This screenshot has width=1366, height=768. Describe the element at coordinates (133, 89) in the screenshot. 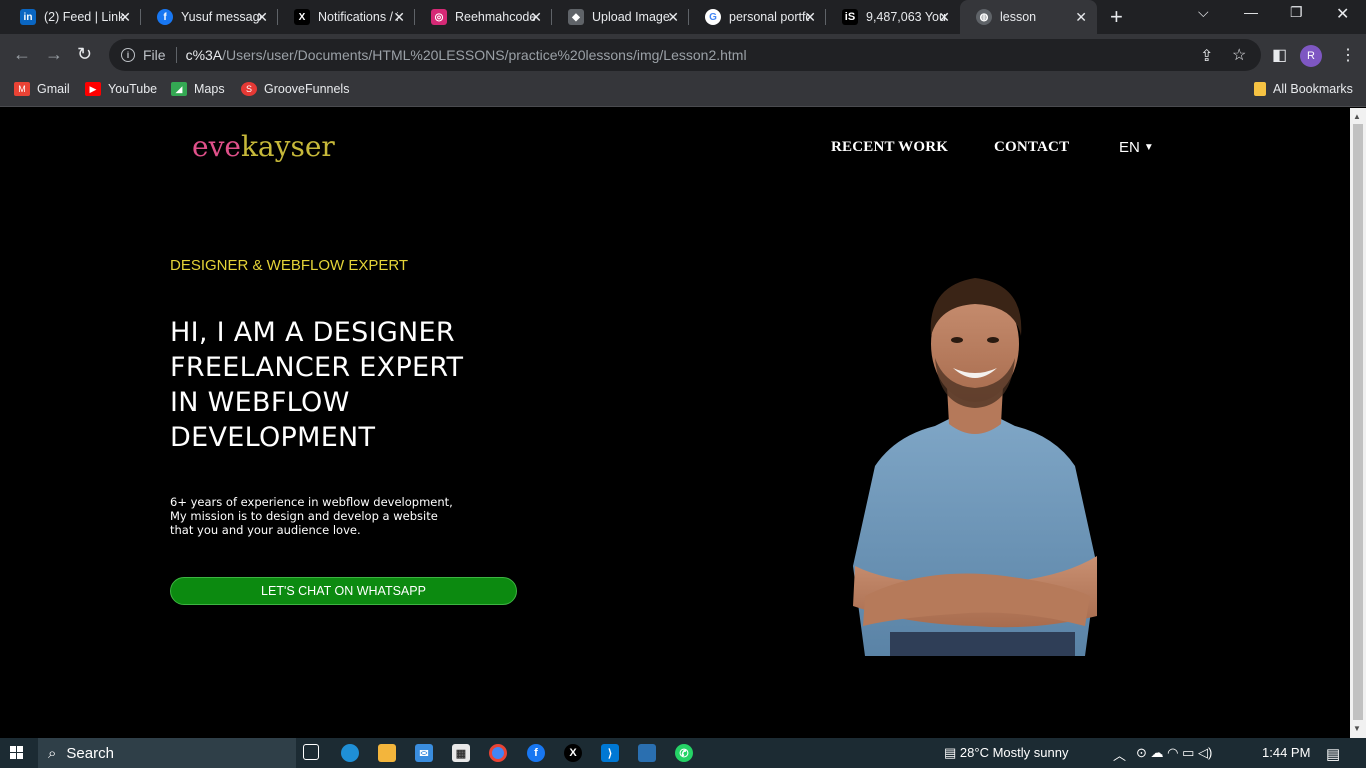

I see `bookmark-label: YouTube` at that location.